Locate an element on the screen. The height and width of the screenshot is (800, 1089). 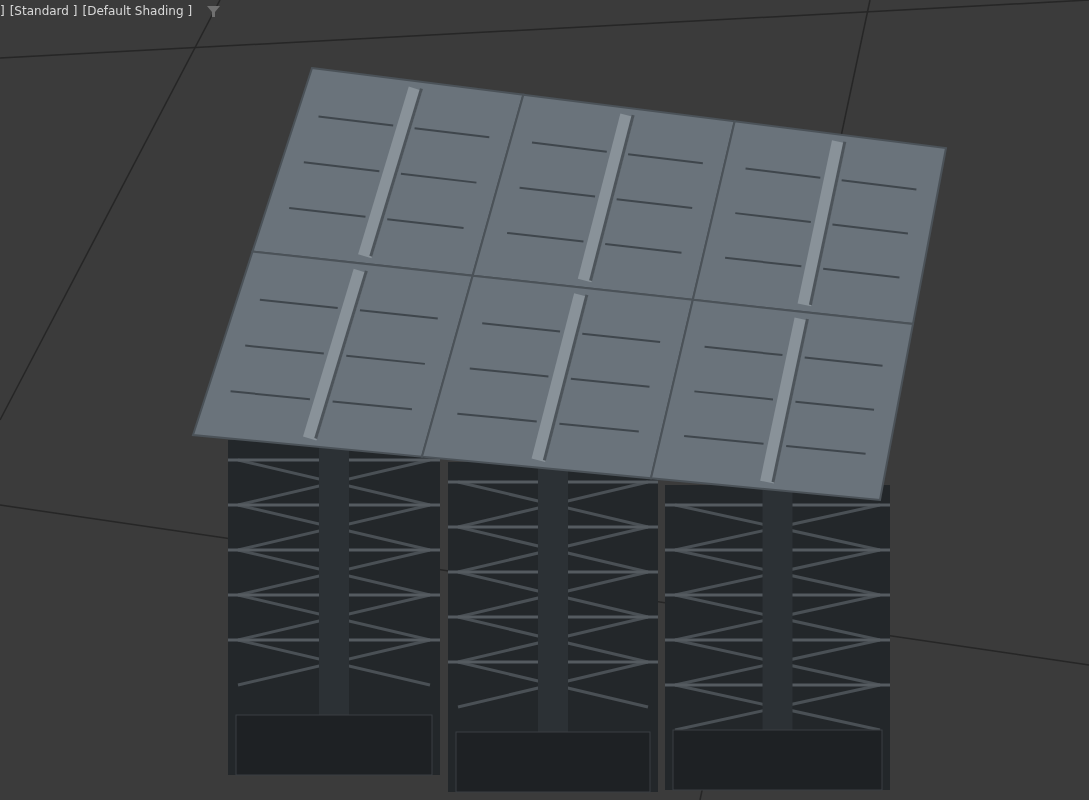
filter-icon is located at coordinates (214, 11).